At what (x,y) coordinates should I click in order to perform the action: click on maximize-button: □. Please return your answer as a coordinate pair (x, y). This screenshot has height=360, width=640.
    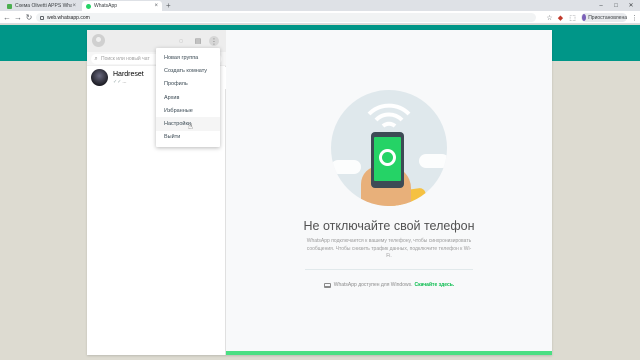
    Looking at the image, I should click on (616, 5).